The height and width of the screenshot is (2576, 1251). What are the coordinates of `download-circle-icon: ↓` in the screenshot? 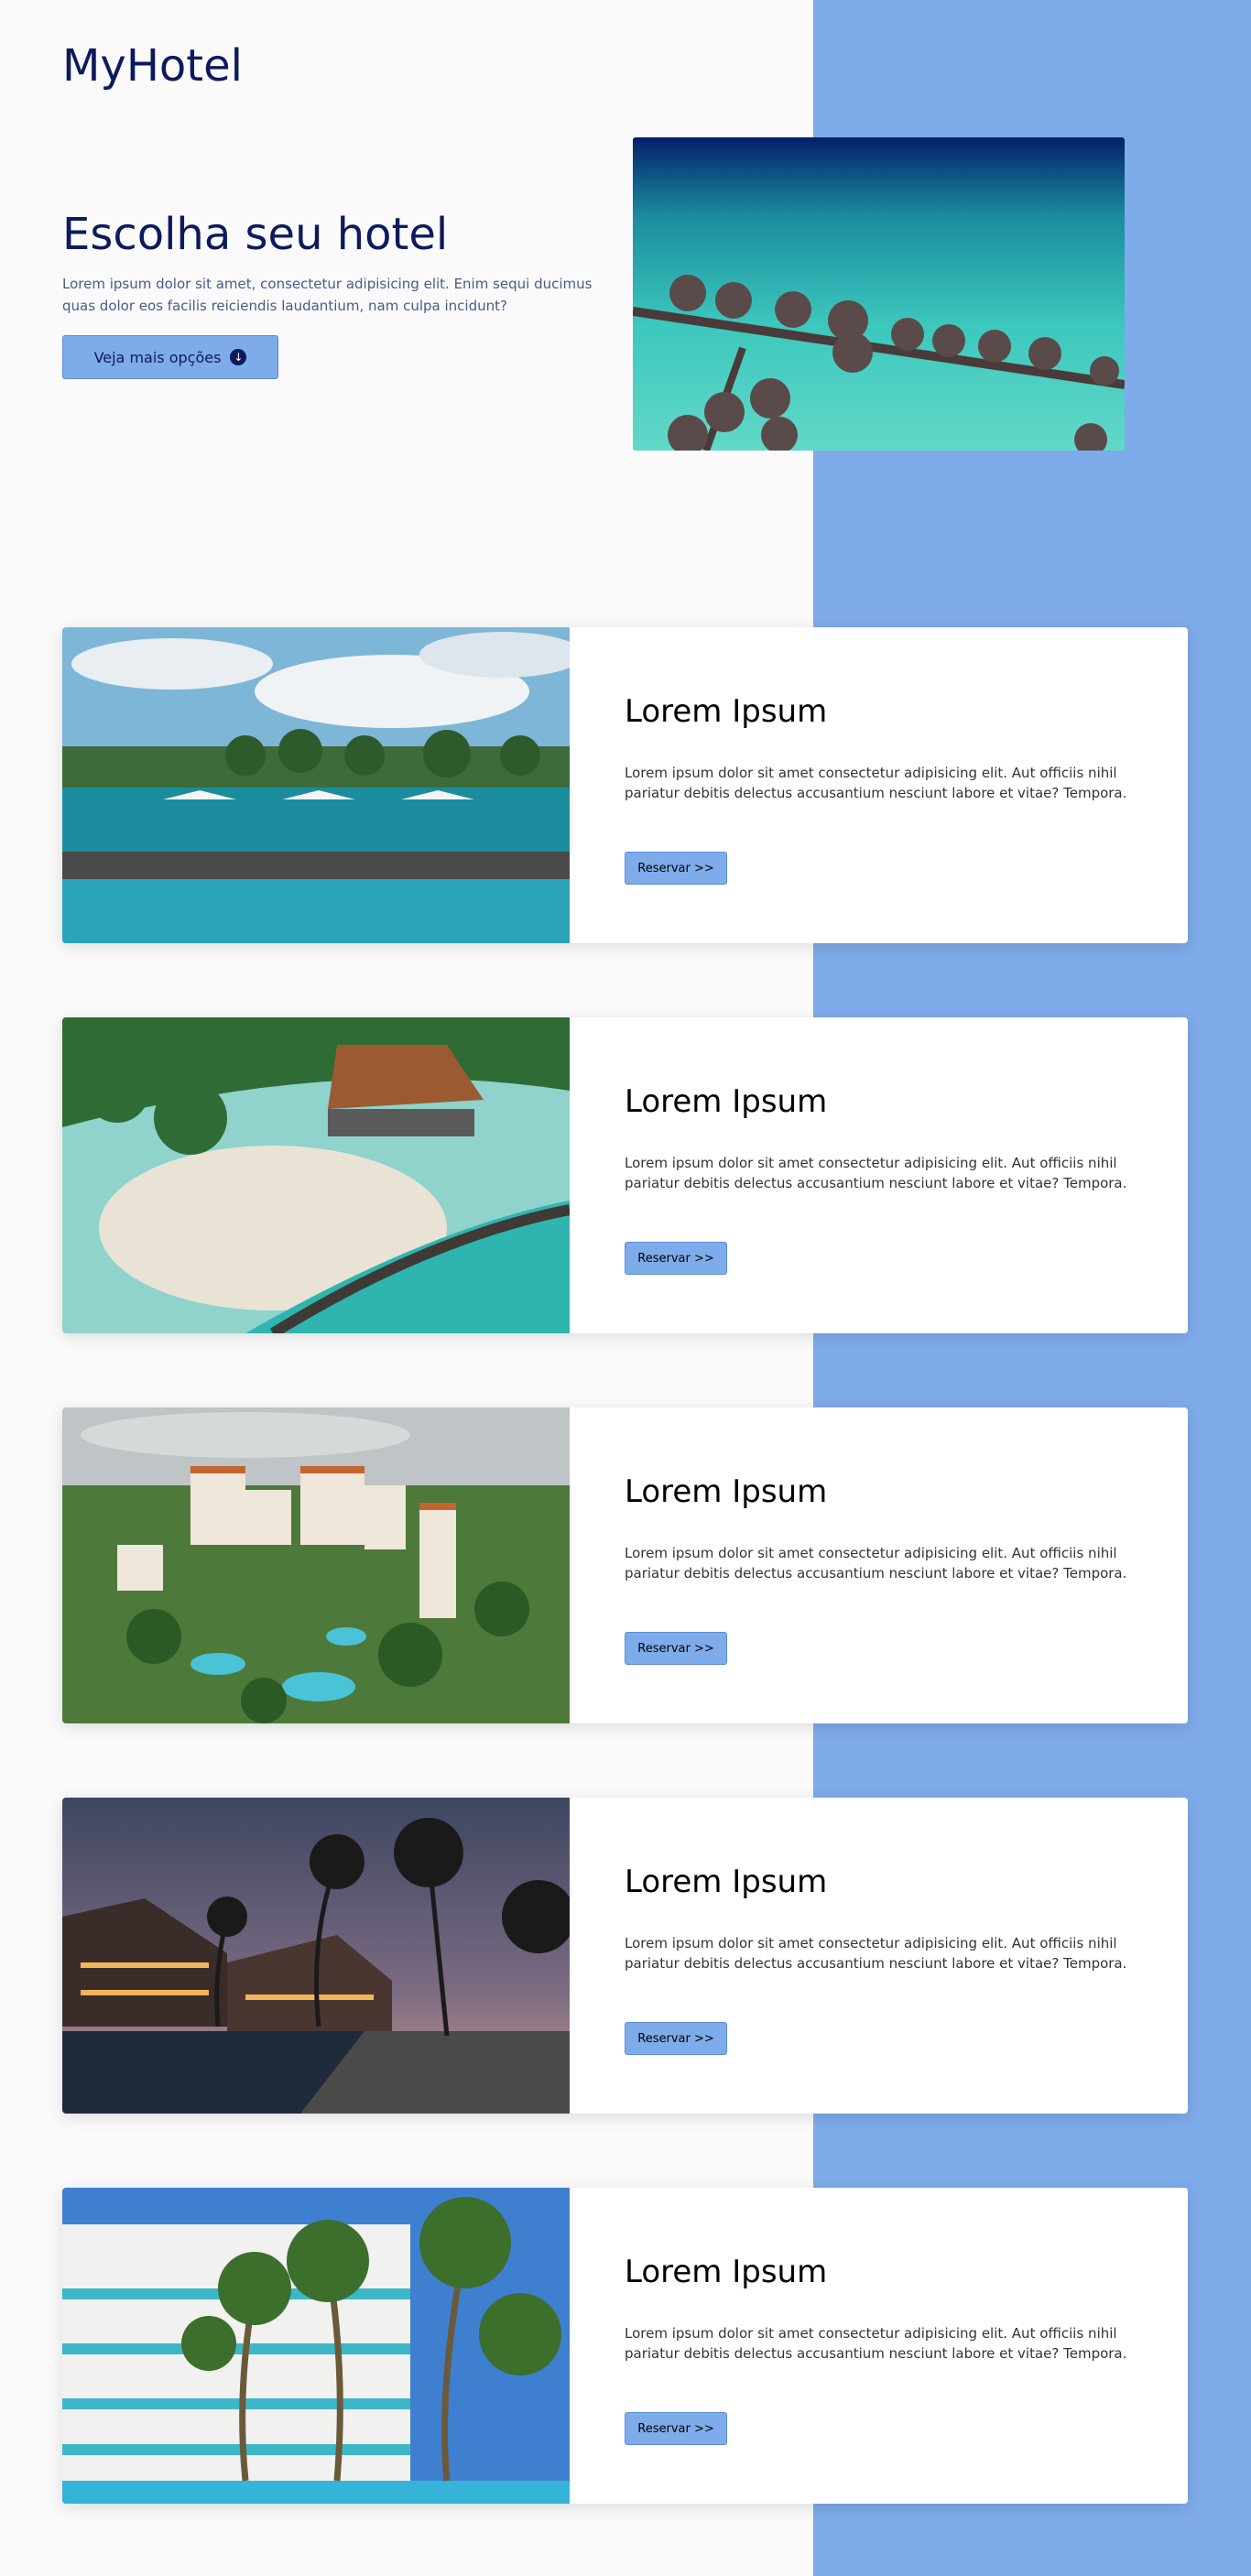 It's located at (238, 357).